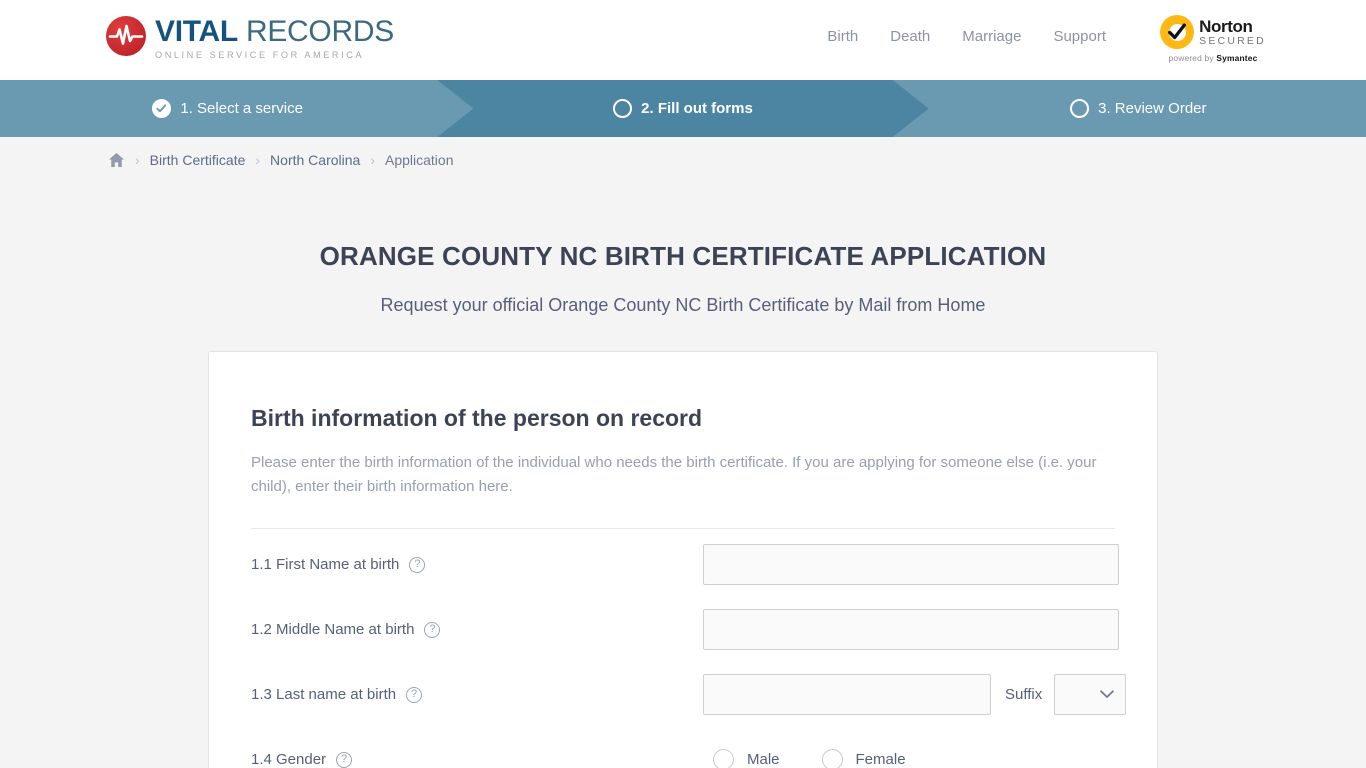 The image size is (1366, 768). I want to click on norton-secured-badge: Norton SECURED powered by Symantec, so click(1213, 39).